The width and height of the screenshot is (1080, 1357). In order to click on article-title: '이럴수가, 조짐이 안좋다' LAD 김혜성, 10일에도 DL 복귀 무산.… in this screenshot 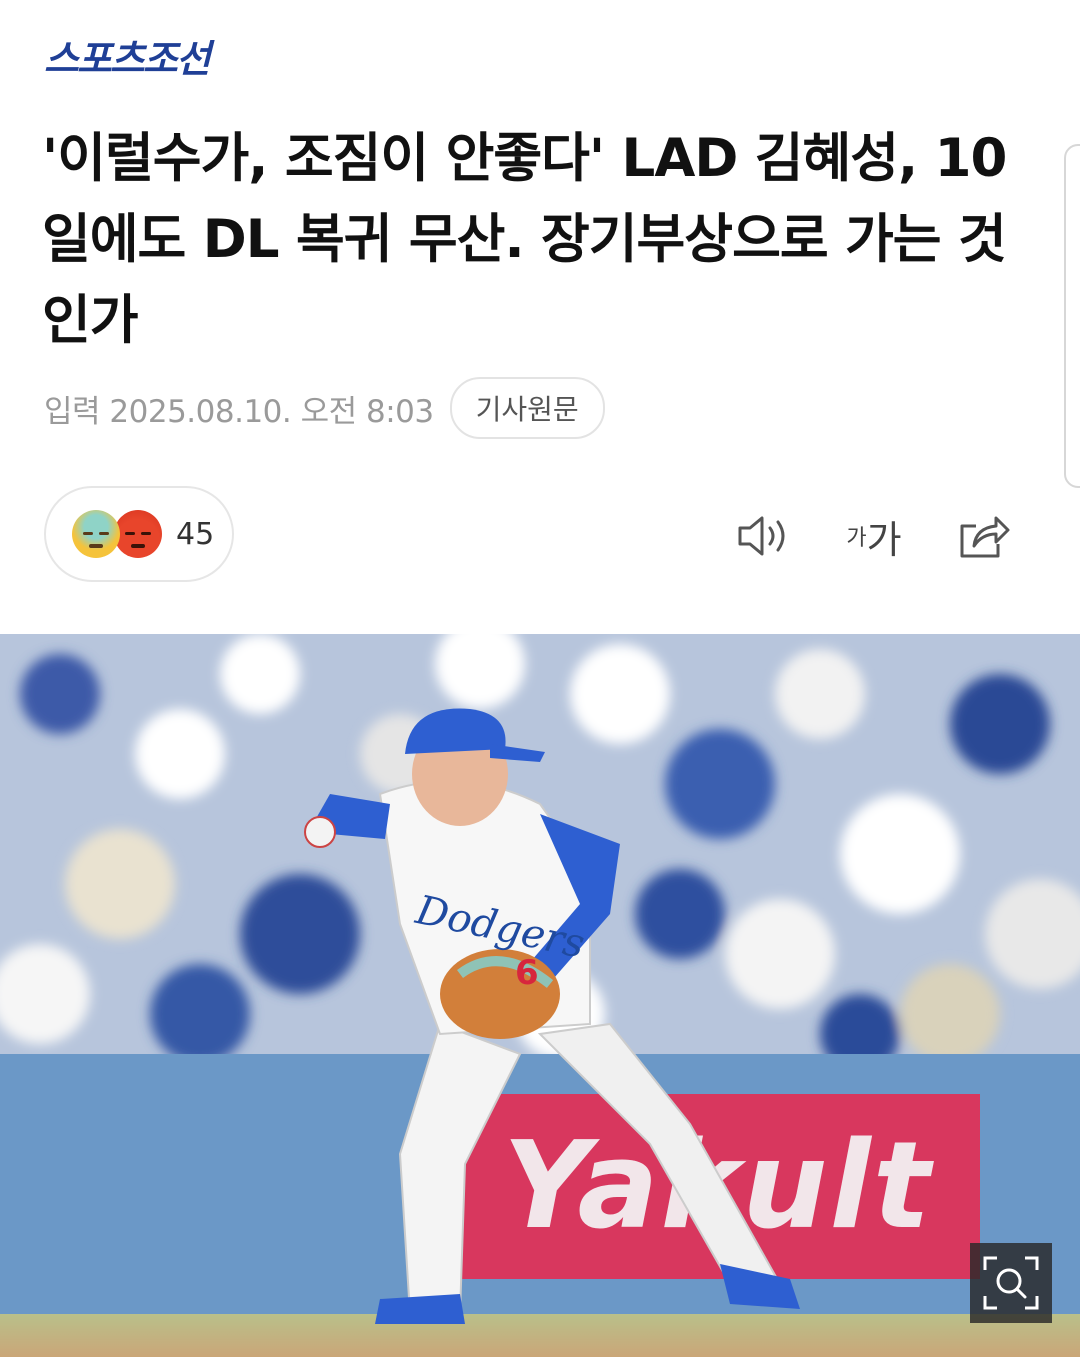, I will do `click(524, 239)`.